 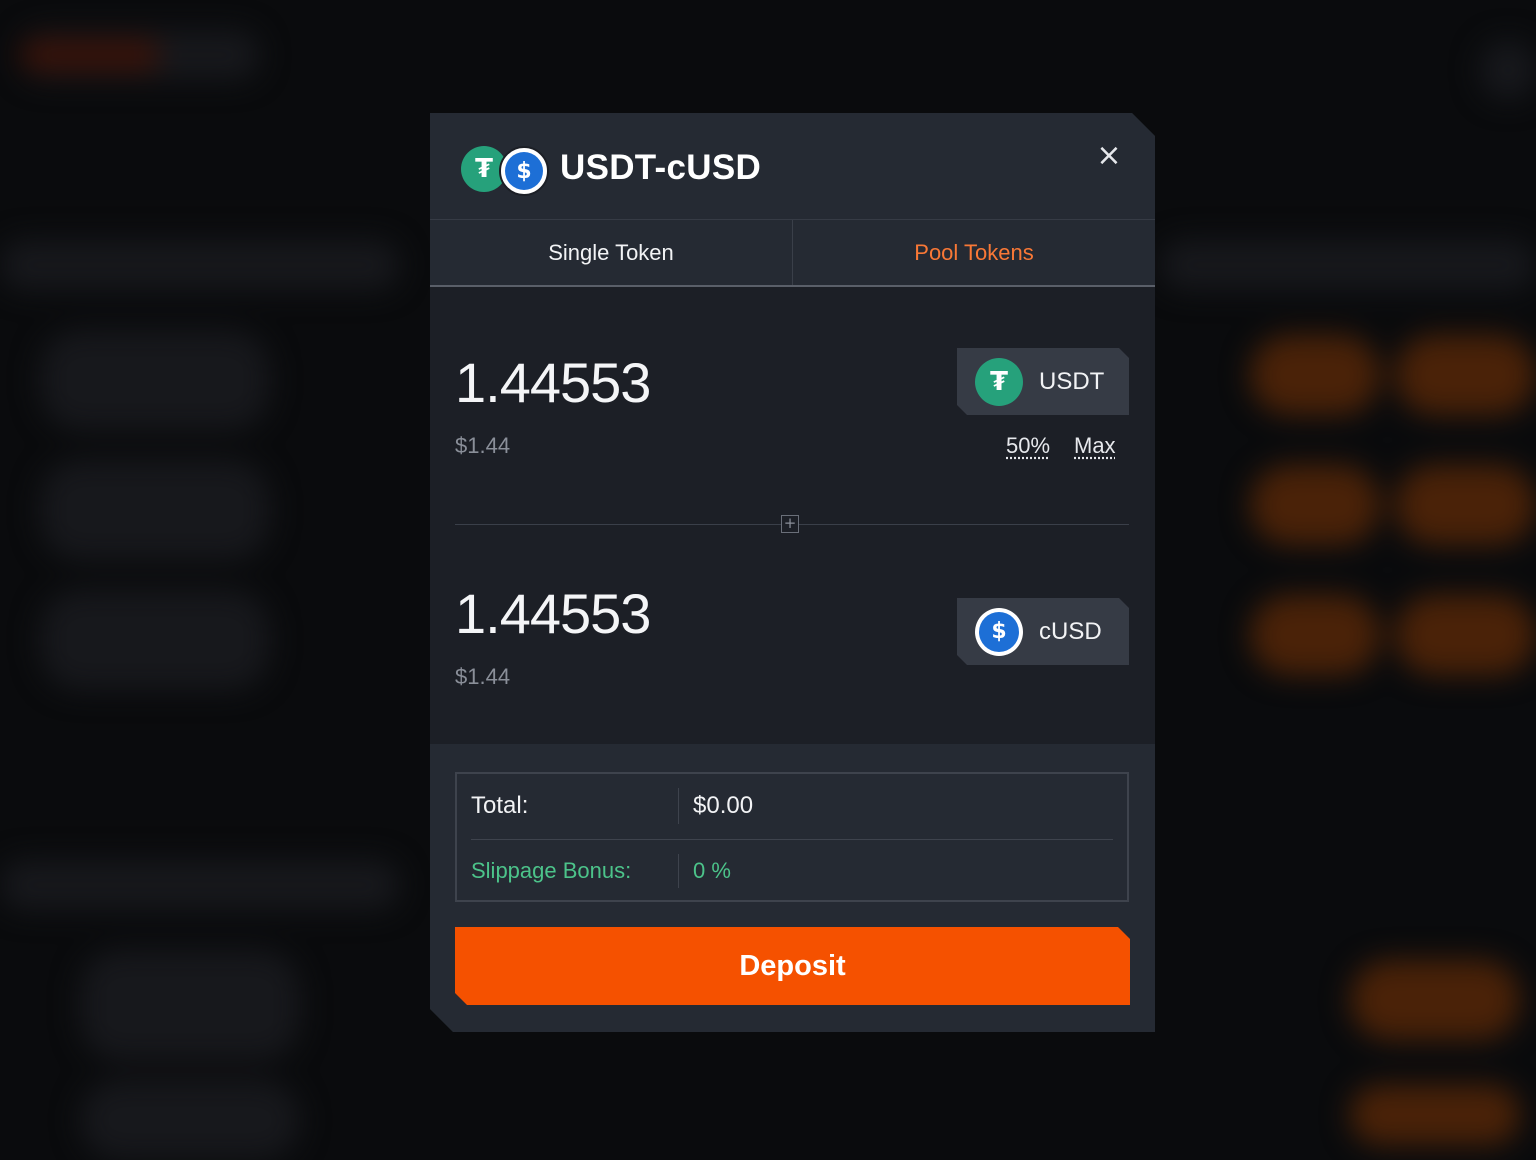 I want to click on cusd-usd-value: $1.44, so click(x=483, y=676).